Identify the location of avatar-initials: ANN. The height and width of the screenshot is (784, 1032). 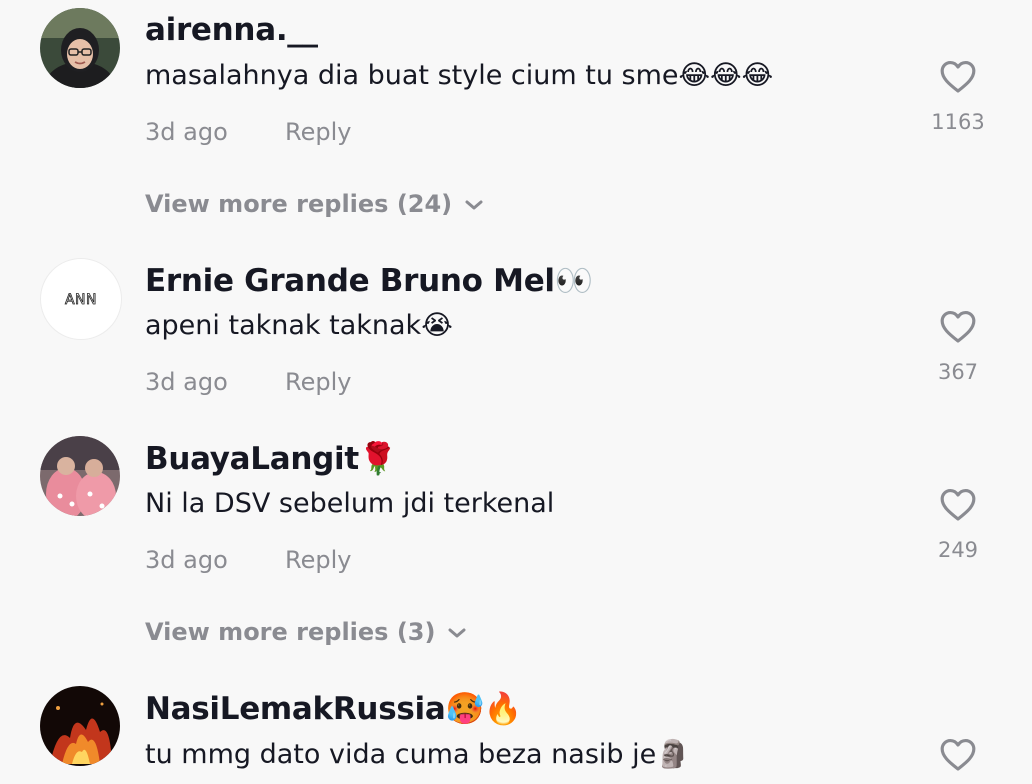
(81, 300).